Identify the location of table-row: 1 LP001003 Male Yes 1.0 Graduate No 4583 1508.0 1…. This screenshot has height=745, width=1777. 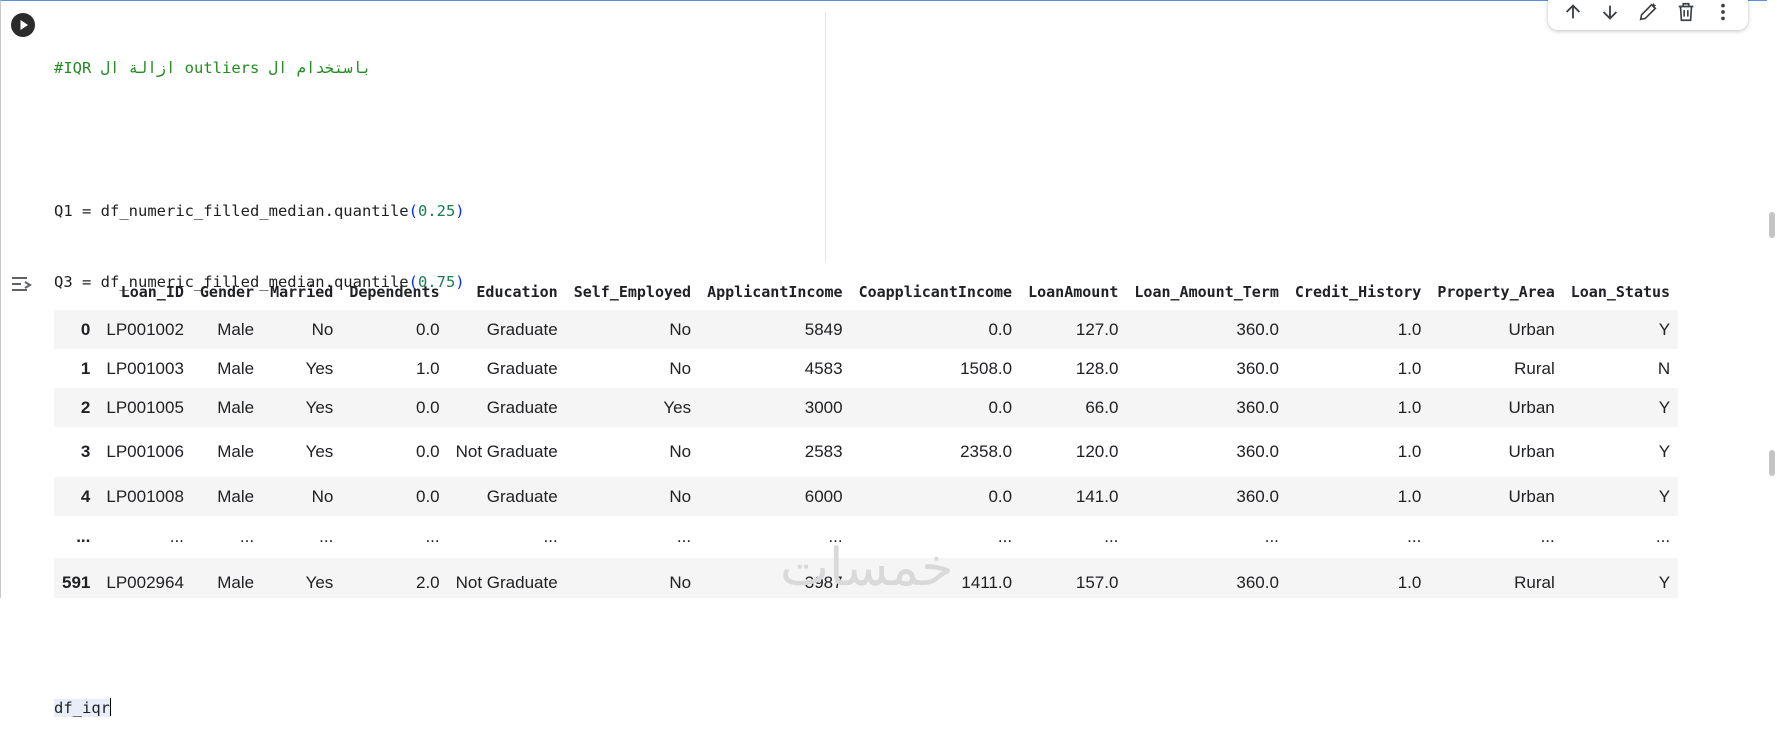
(866, 368).